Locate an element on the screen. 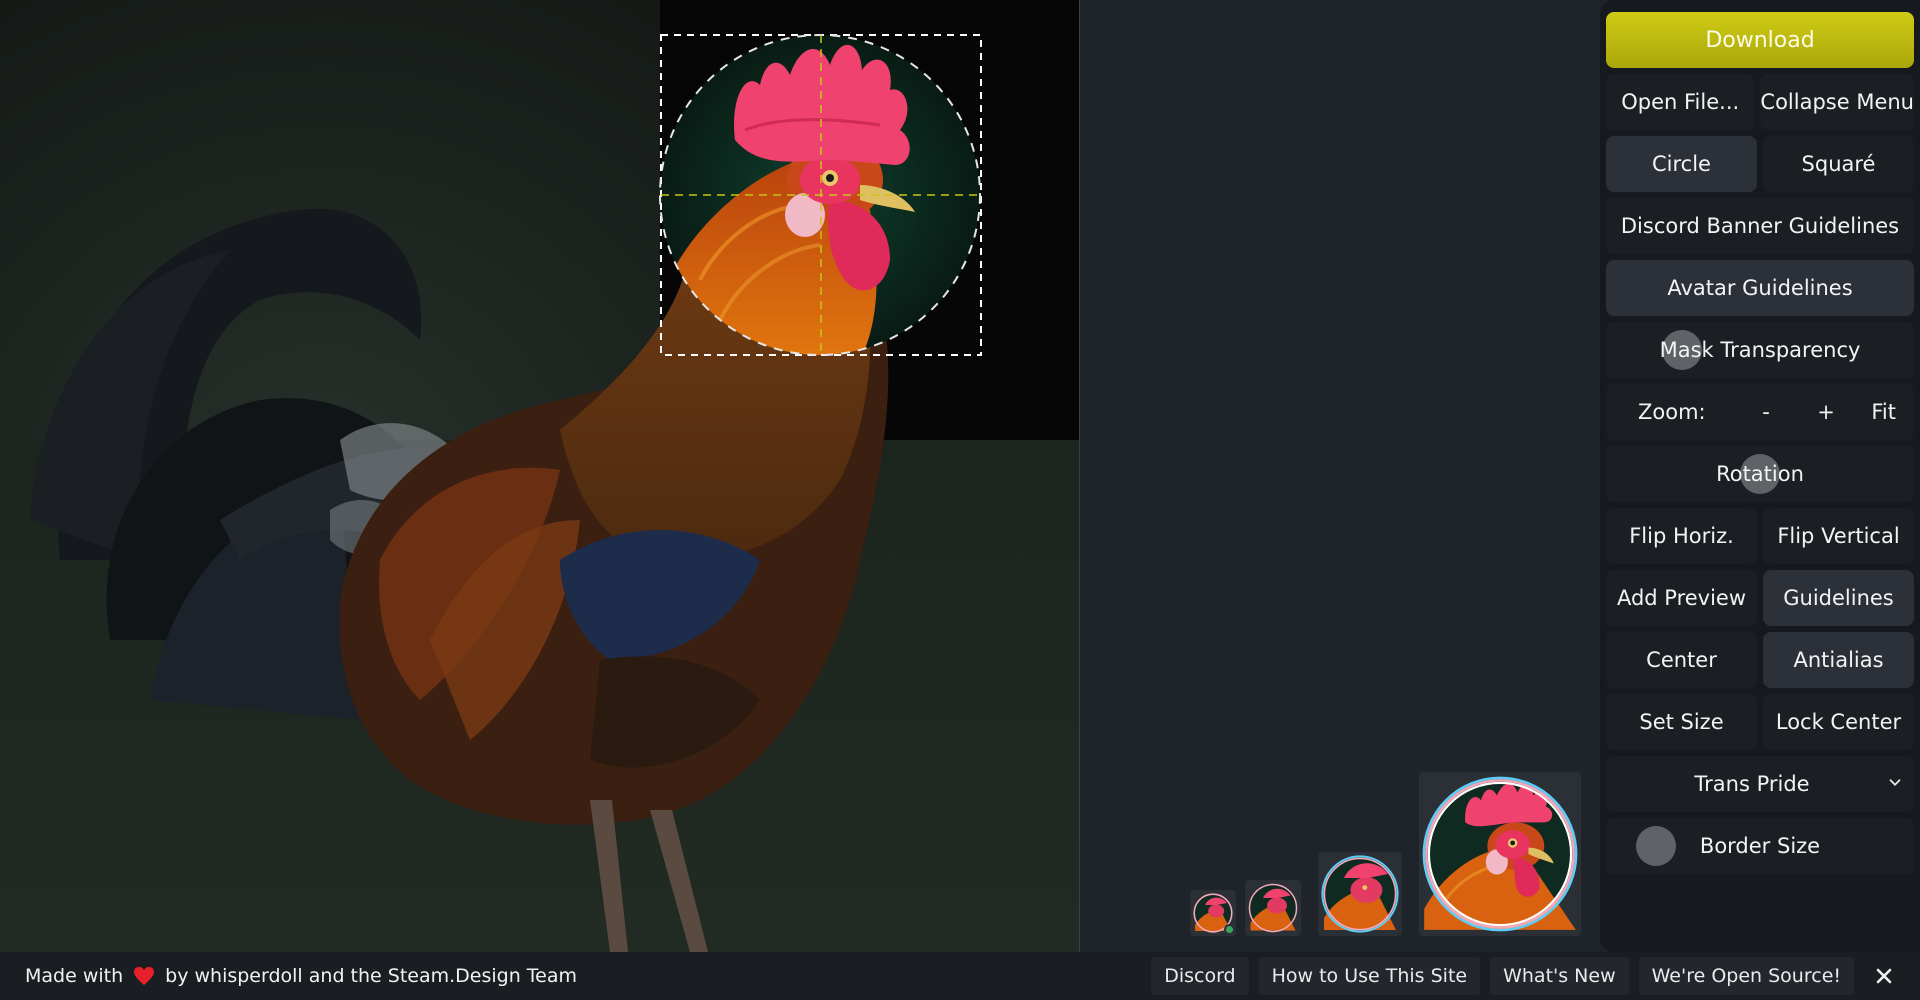 Image resolution: width=1920 pixels, height=1000 pixels. discord-link: Discord is located at coordinates (1200, 976).